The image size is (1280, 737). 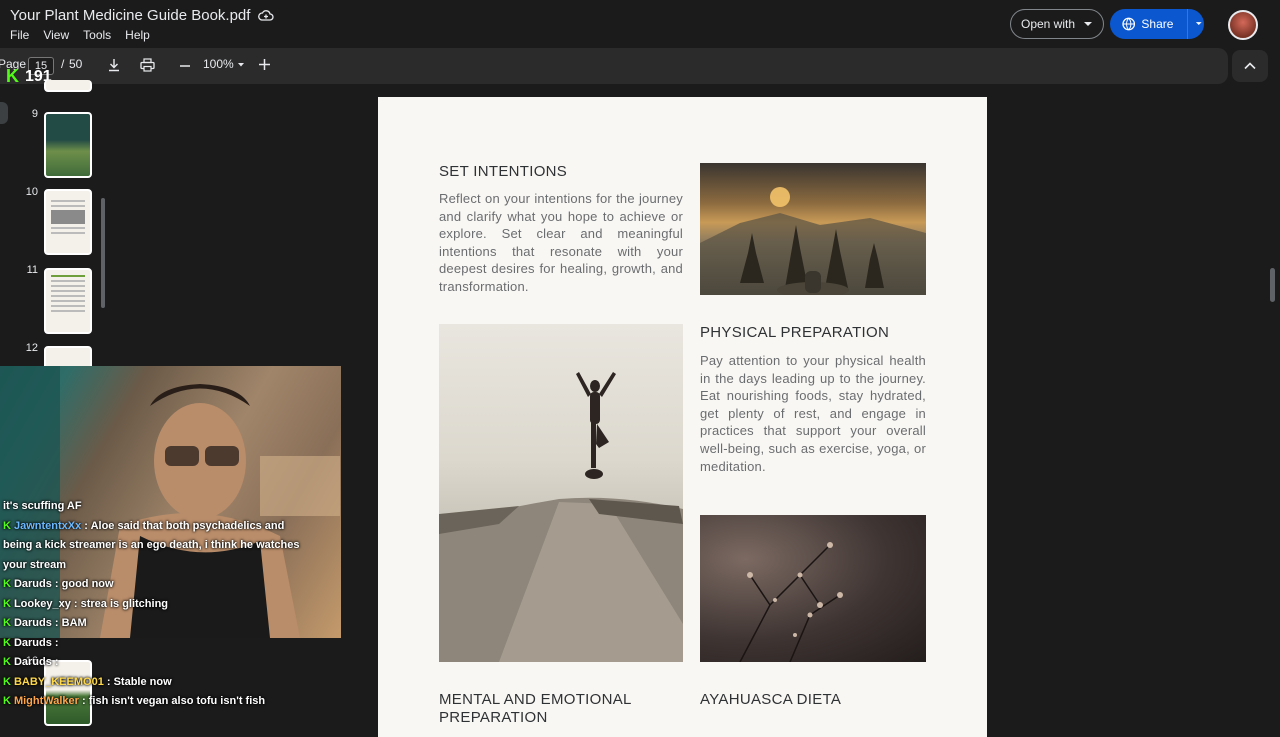 What do you see at coordinates (42, 506) in the screenshot?
I see `chat-text: it's scuffing AF` at bounding box center [42, 506].